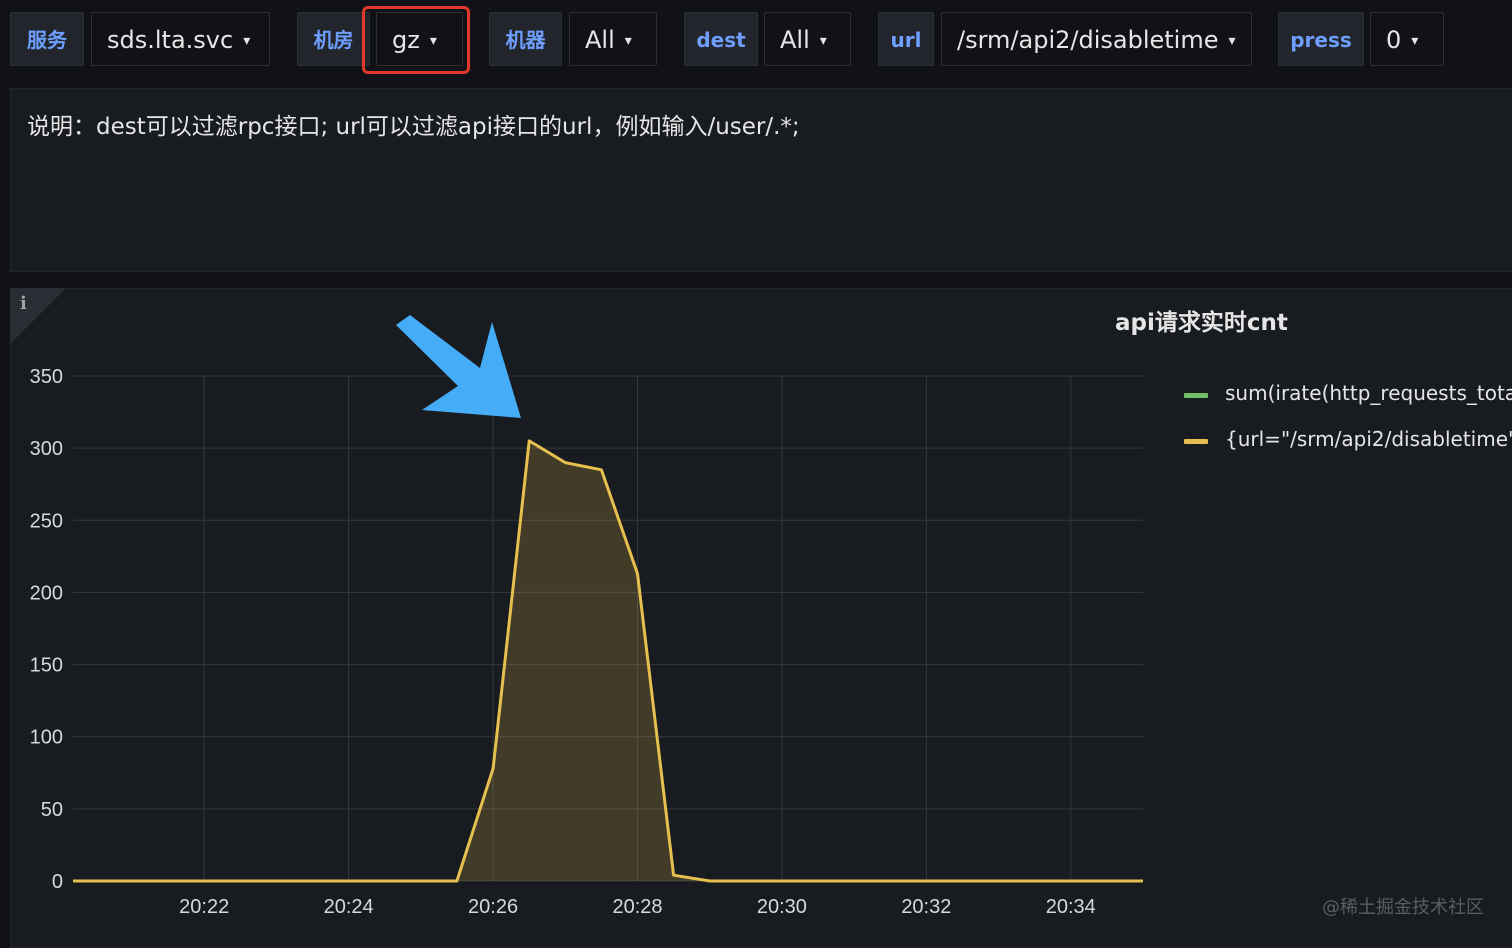 This screenshot has width=1512, height=948. I want to click on y-tick-label: 200, so click(46, 593).